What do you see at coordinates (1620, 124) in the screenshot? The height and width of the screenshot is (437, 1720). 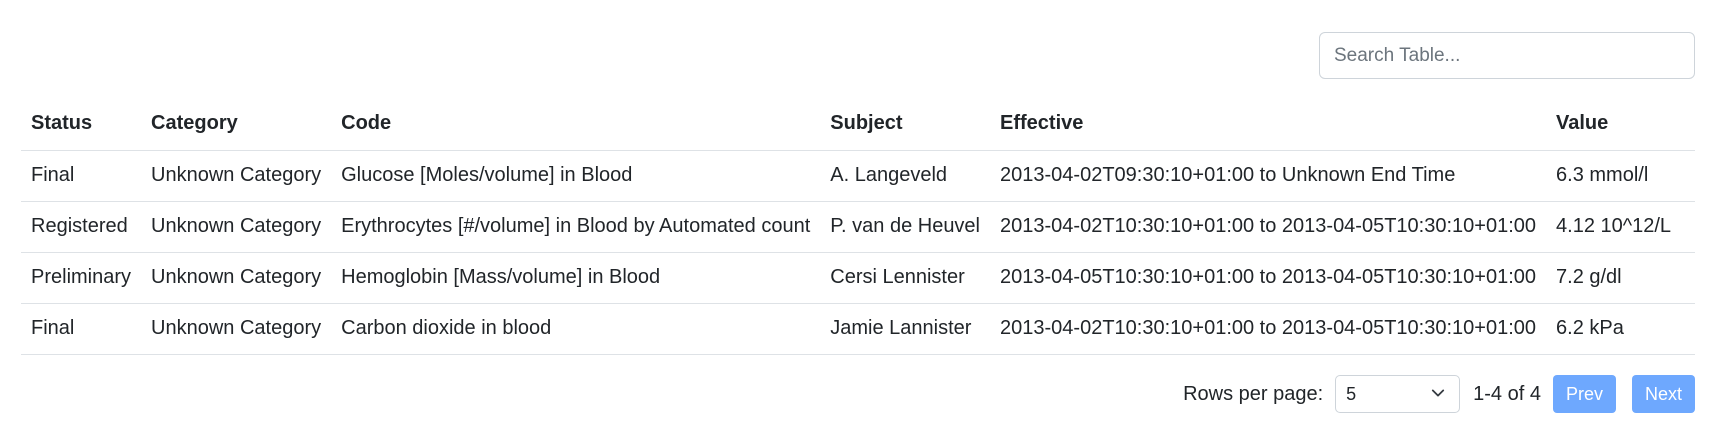 I see `header-value: Value` at bounding box center [1620, 124].